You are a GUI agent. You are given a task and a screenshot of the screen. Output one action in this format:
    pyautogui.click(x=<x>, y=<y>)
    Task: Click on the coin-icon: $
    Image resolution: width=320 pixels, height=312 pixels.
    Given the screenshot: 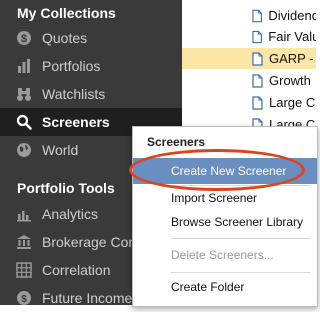 What is the action you would take?
    pyautogui.click(x=24, y=298)
    